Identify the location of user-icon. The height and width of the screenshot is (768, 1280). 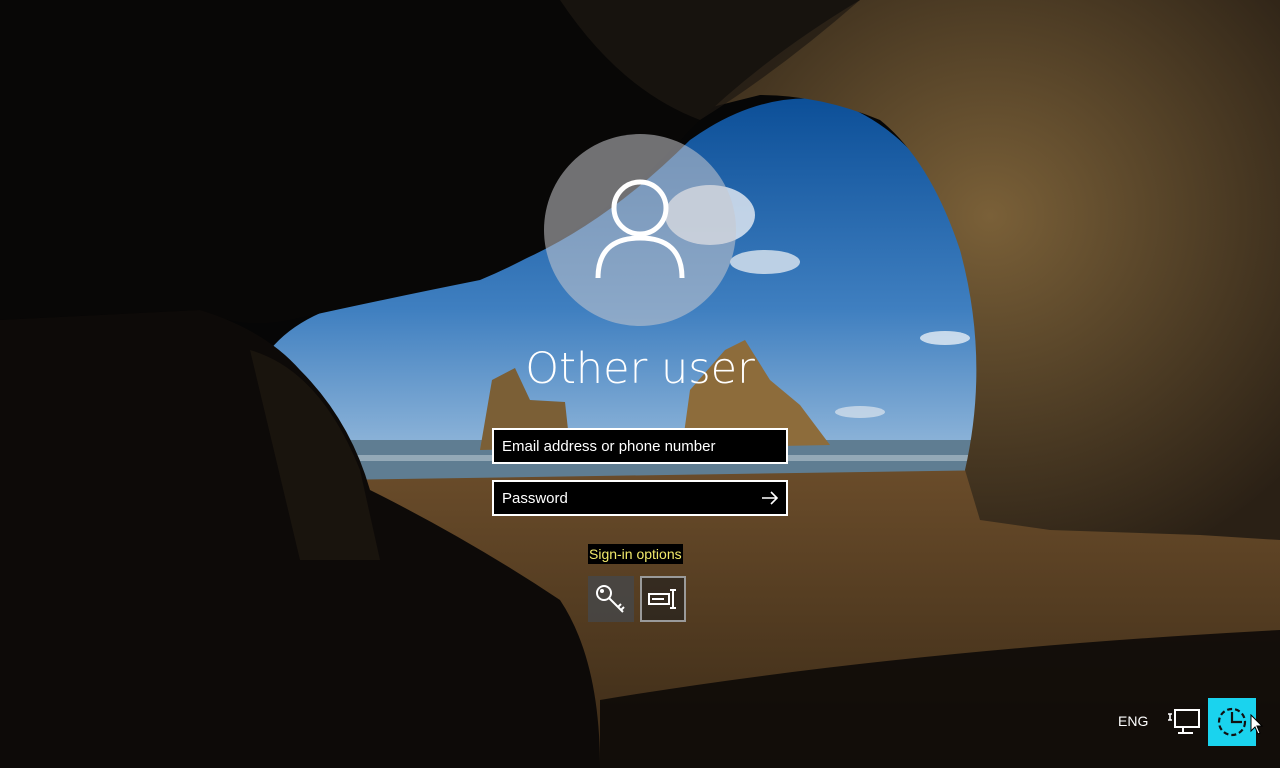
(640, 229).